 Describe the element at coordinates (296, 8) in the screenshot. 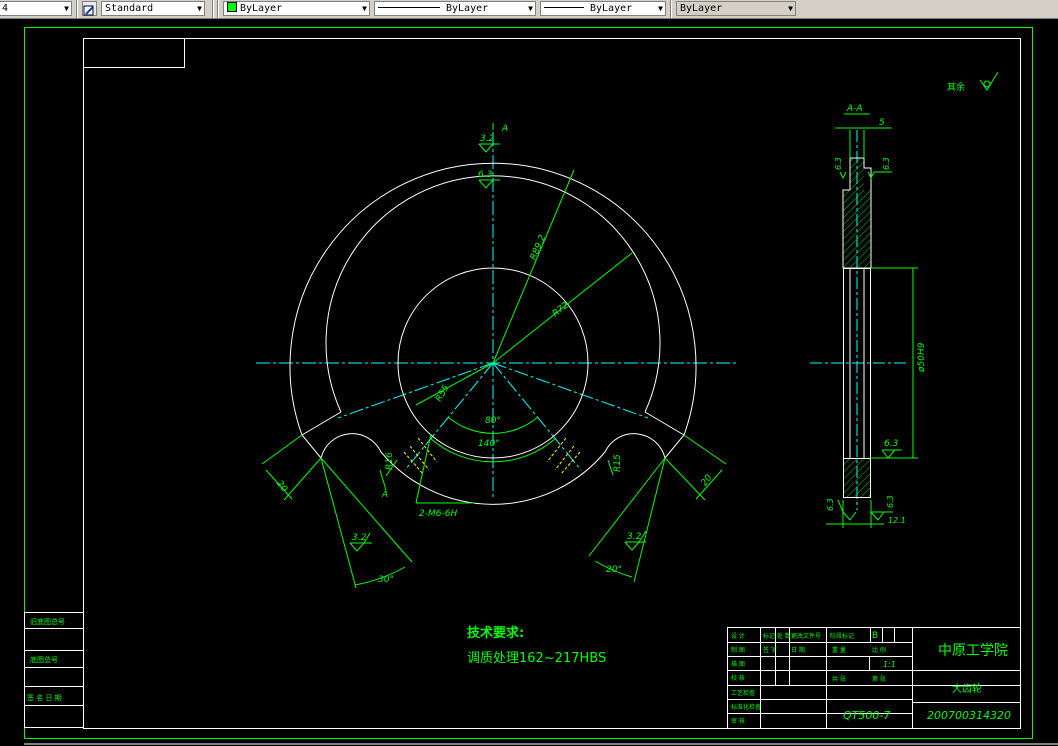

I see `color-dropdown: ByLayer ▼` at that location.